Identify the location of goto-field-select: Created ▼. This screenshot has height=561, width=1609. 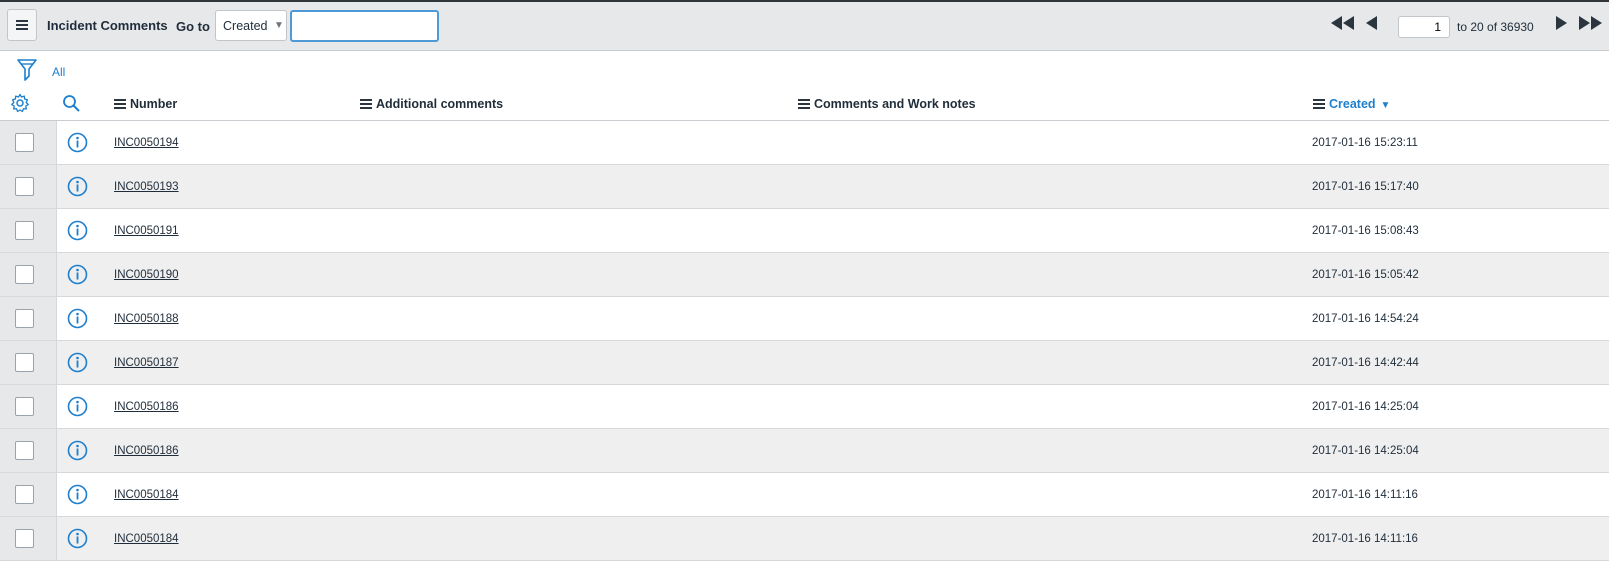
(251, 25).